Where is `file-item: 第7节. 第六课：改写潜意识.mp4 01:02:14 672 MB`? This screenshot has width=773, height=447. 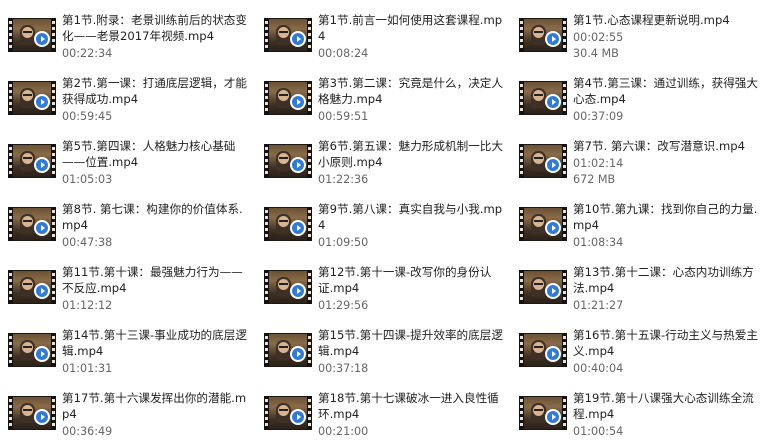 file-item: 第7节. 第六课：改写潜意识.mp4 01:02:14 672 MB is located at coordinates (642, 163).